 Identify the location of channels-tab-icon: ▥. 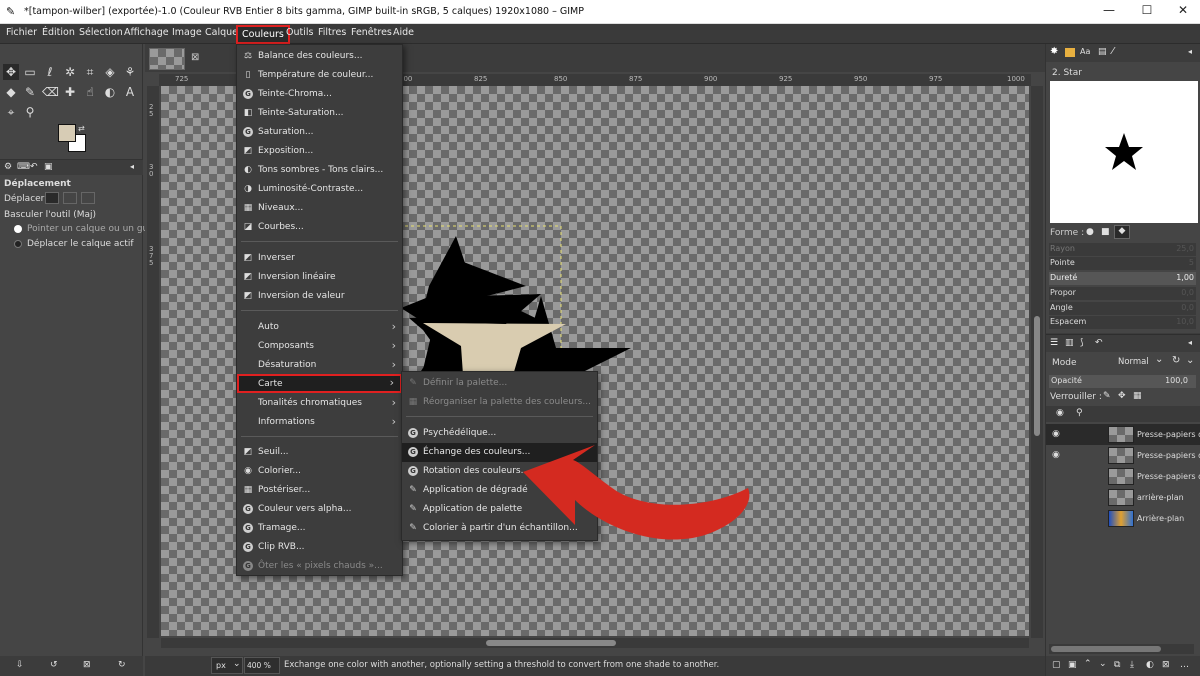
(1069, 343).